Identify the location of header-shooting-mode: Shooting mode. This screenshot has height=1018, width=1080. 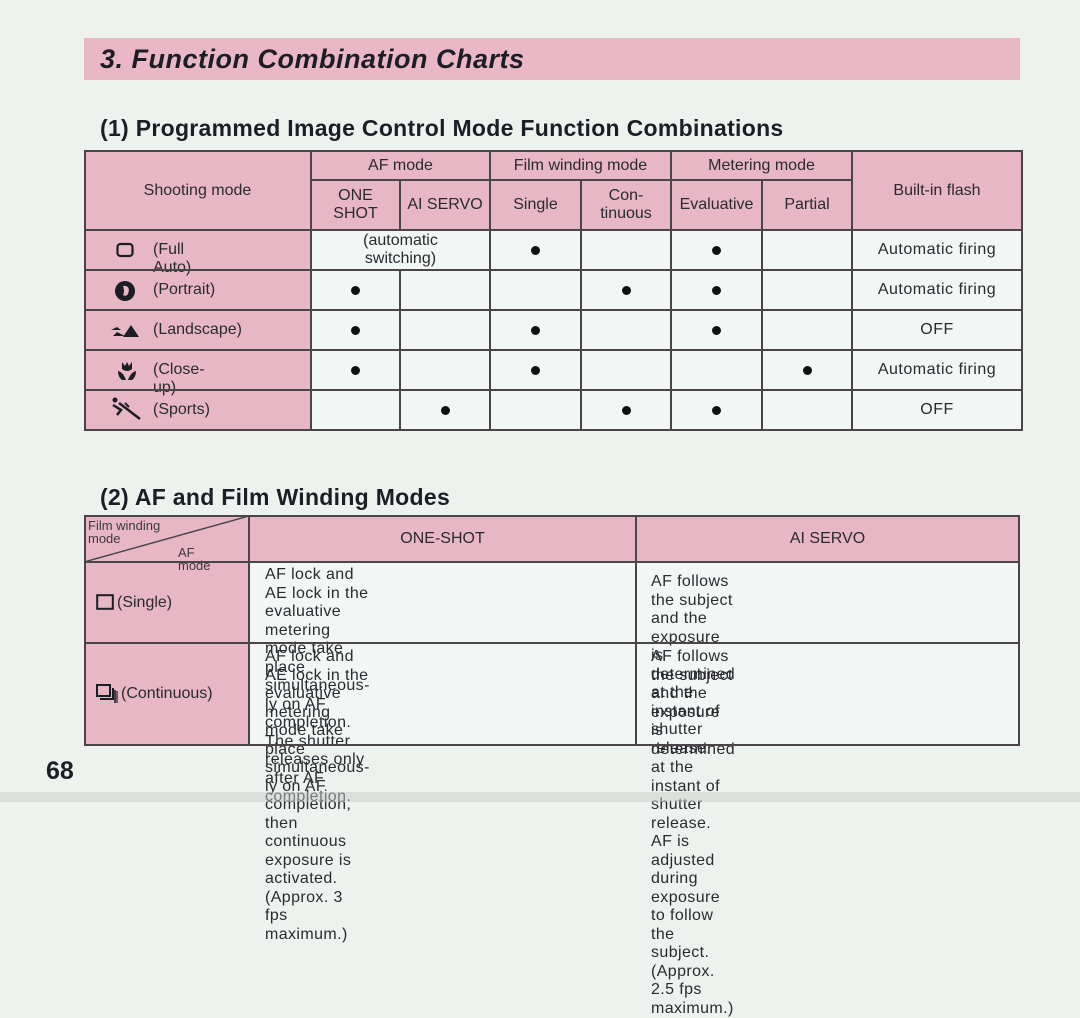
(197, 190).